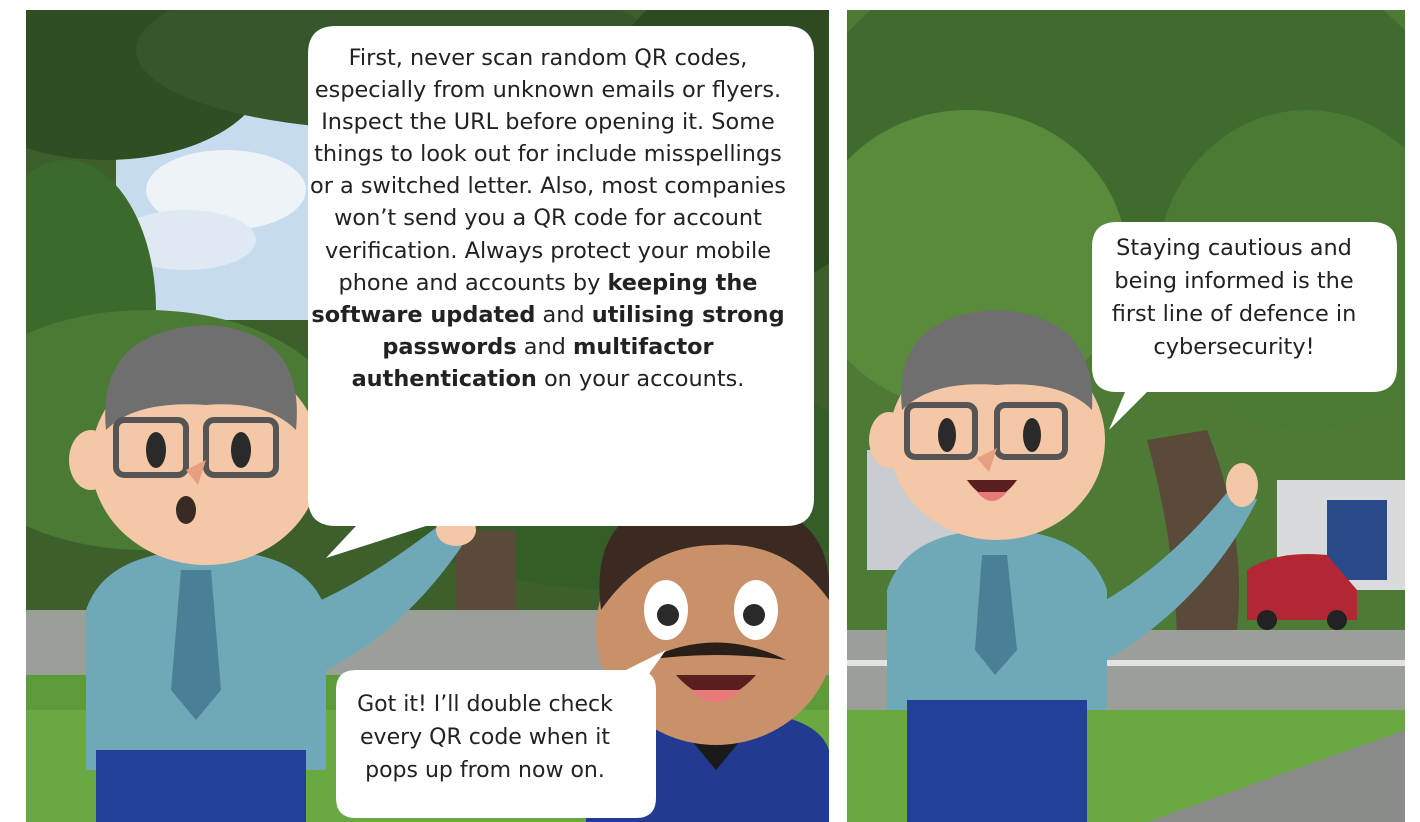 The image size is (1420, 822). What do you see at coordinates (186, 510) in the screenshot?
I see `character-mouth` at bounding box center [186, 510].